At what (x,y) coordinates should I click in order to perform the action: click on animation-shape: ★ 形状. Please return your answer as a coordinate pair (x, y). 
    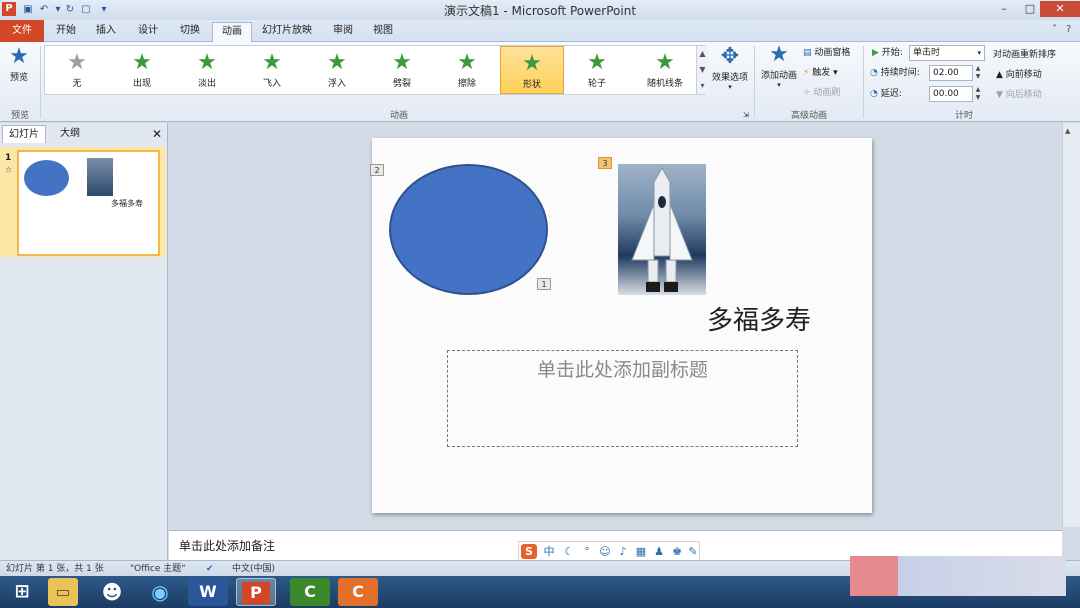
    Looking at the image, I should click on (532, 70).